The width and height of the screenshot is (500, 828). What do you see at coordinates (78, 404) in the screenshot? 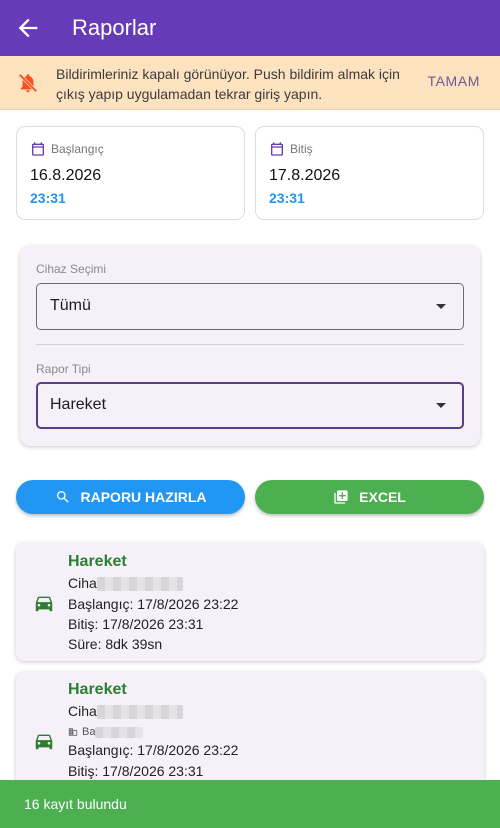
I see `report-type-value: Hareket` at bounding box center [78, 404].